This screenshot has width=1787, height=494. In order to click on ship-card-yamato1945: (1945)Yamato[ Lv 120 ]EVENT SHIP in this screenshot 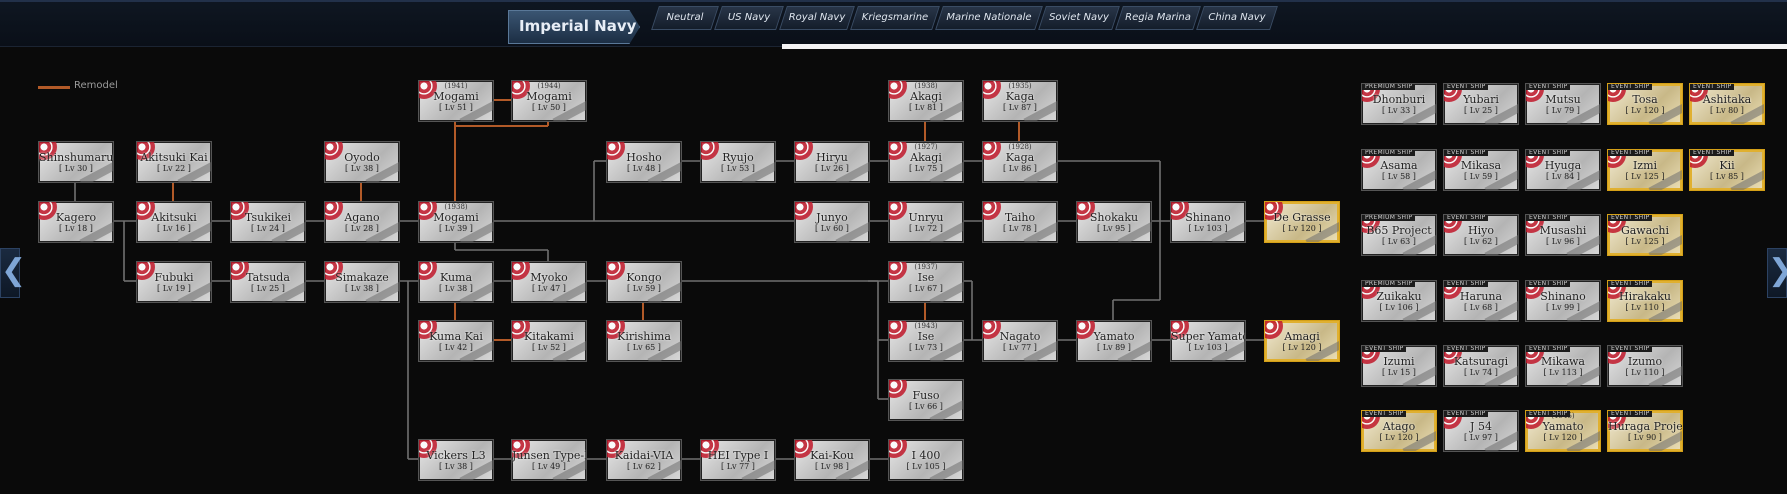, I will do `click(1563, 431)`.